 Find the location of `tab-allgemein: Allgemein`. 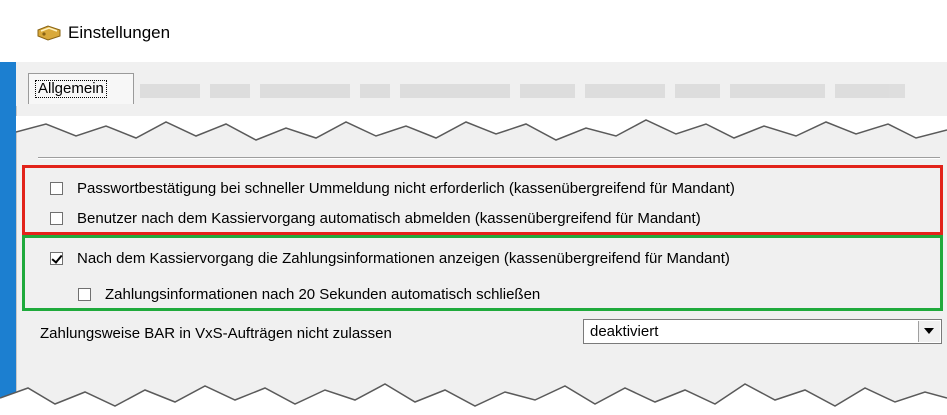

tab-allgemein: Allgemein is located at coordinates (81, 88).